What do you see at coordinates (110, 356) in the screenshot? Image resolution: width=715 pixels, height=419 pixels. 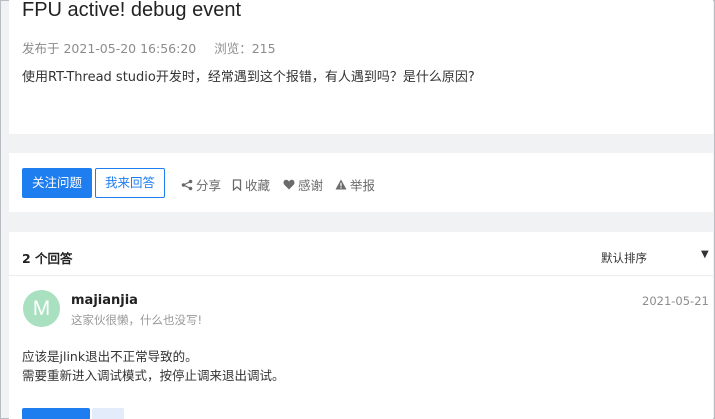 I see `answer-line: 应该是jlink退出不正常导致的。` at bounding box center [110, 356].